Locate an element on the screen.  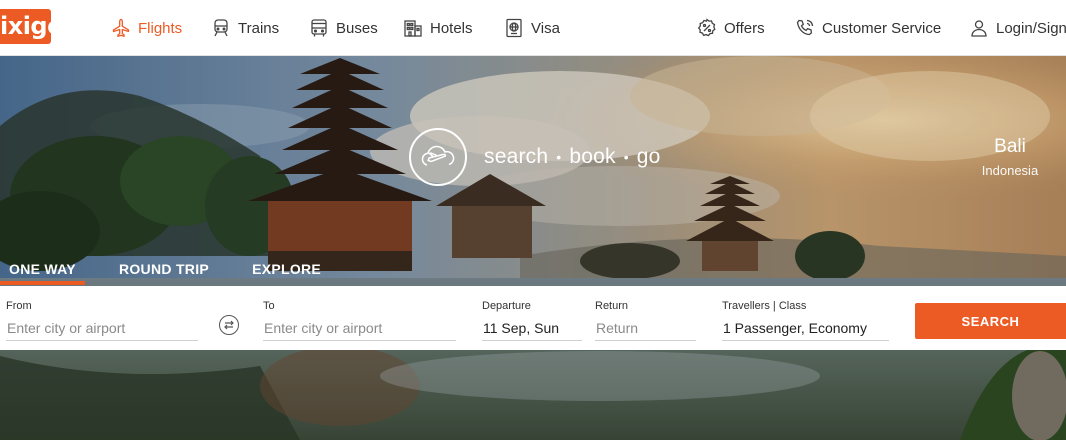
tagline-go: go is located at coordinates (648, 156).